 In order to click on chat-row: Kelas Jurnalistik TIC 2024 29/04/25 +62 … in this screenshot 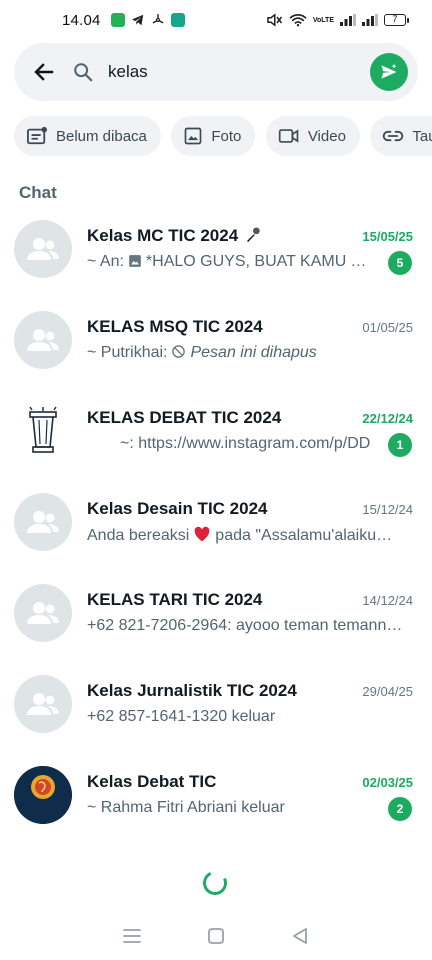, I will do `click(216, 714)`.